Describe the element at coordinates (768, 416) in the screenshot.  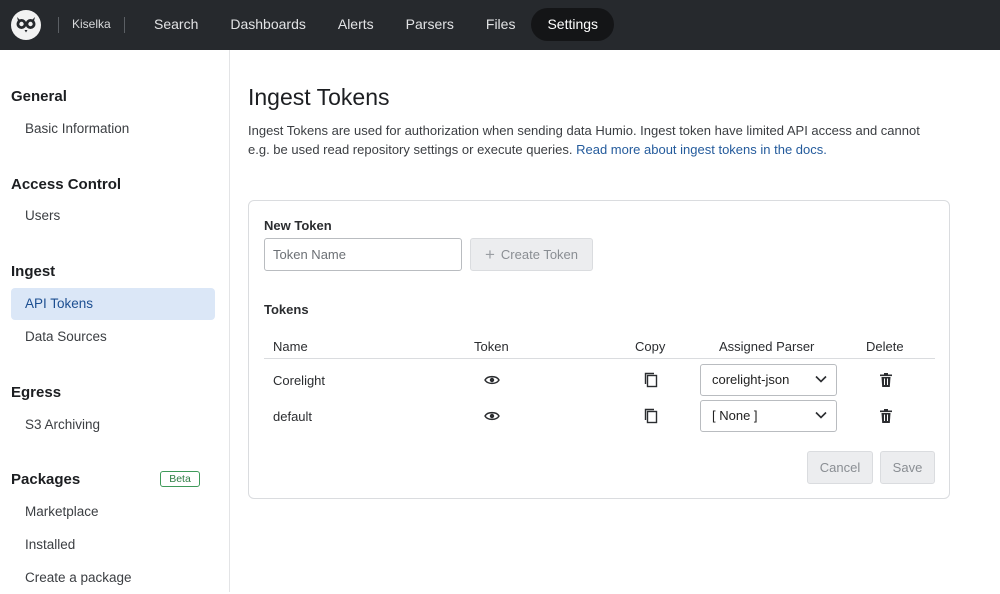
I see `parser-select: [ None ]` at that location.